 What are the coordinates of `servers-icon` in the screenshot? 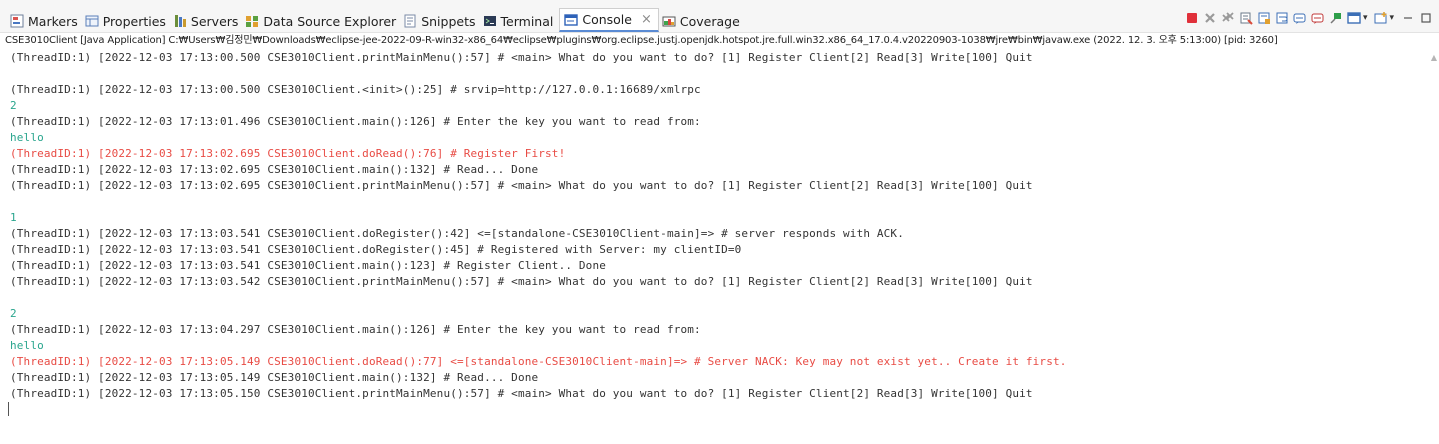 It's located at (180, 21).